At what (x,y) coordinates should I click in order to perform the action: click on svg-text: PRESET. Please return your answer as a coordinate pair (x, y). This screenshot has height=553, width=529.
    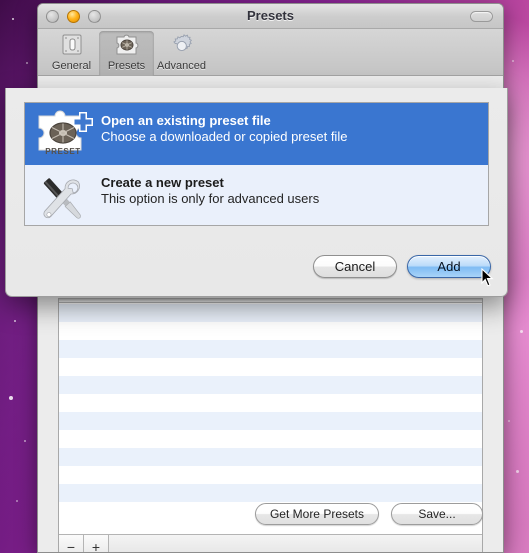
    Looking at the image, I should click on (63, 151).